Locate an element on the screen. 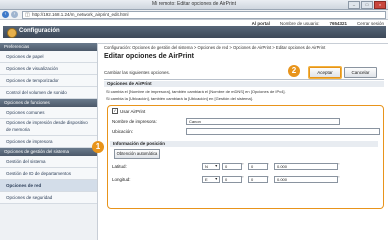 The width and height of the screenshot is (388, 240). location-input is located at coordinates (283, 131).